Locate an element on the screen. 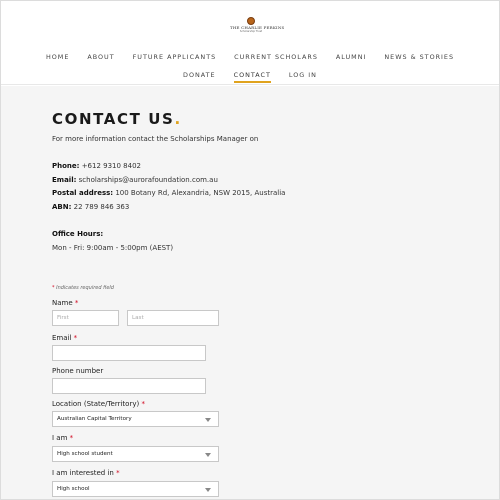 Image resolution: width=500 pixels, height=500 pixels. logo-tagline: Scholarship Trust is located at coordinates (251, 31).